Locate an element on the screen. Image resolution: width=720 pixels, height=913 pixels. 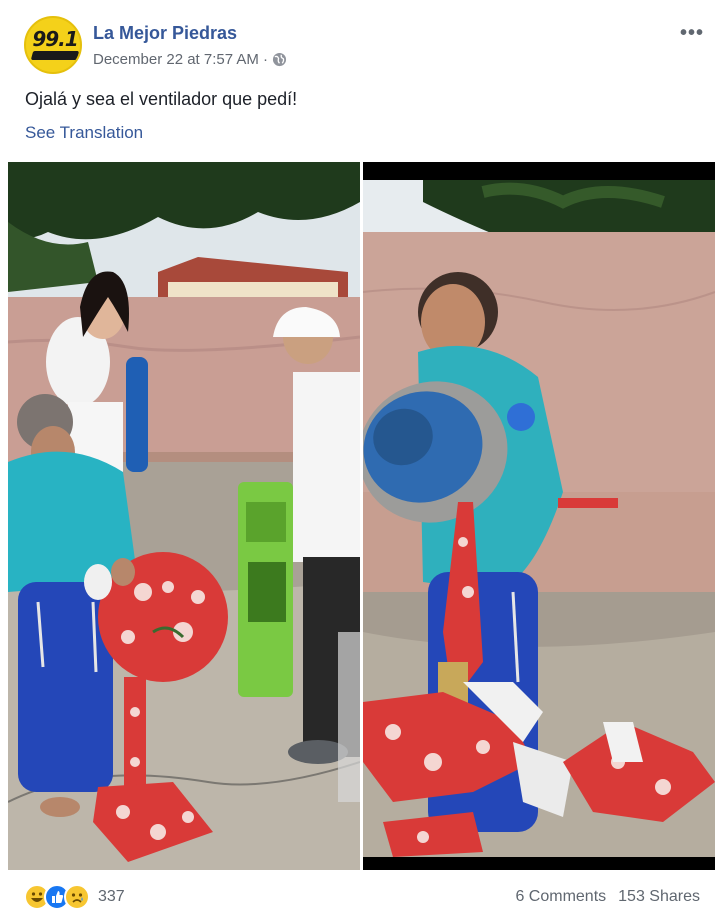
reactions-summary: 337 is located at coordinates (74, 897).